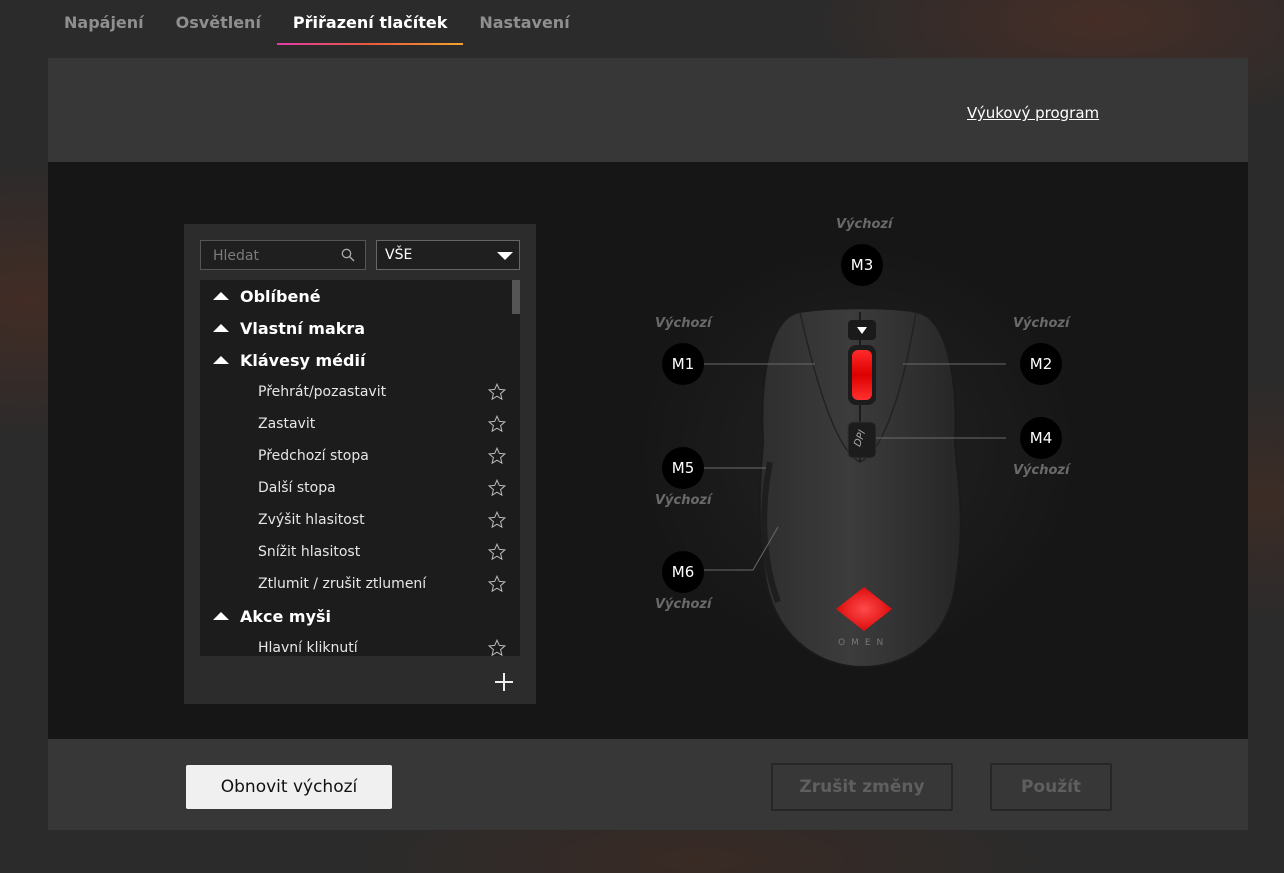 Image resolution: width=1284 pixels, height=873 pixels. What do you see at coordinates (1051, 787) in the screenshot?
I see `apply-button: Použít` at bounding box center [1051, 787].